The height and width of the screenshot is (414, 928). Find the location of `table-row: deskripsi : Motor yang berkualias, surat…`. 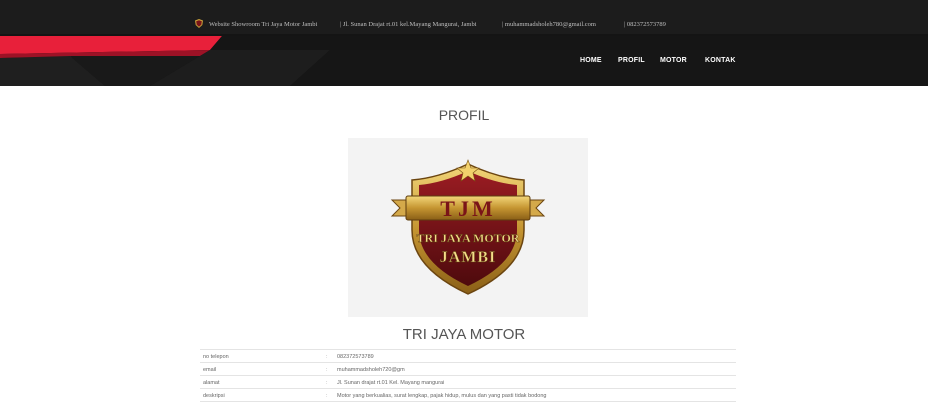

table-row: deskripsi : Motor yang berkualias, surat… is located at coordinates (468, 395).